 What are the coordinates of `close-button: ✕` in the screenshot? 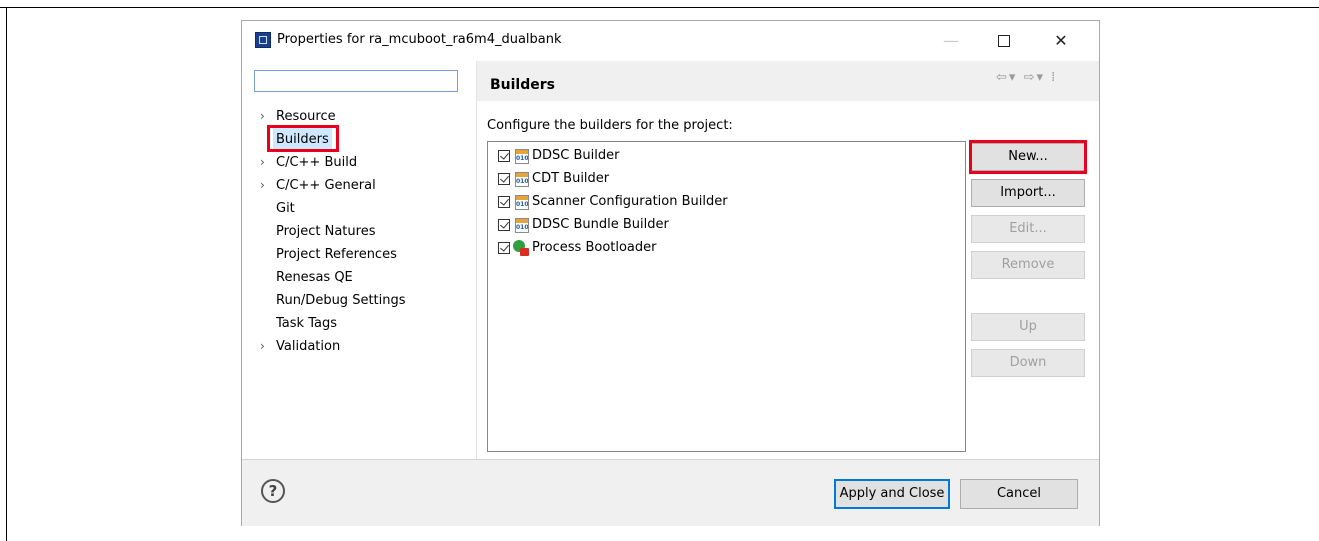 It's located at (1061, 41).